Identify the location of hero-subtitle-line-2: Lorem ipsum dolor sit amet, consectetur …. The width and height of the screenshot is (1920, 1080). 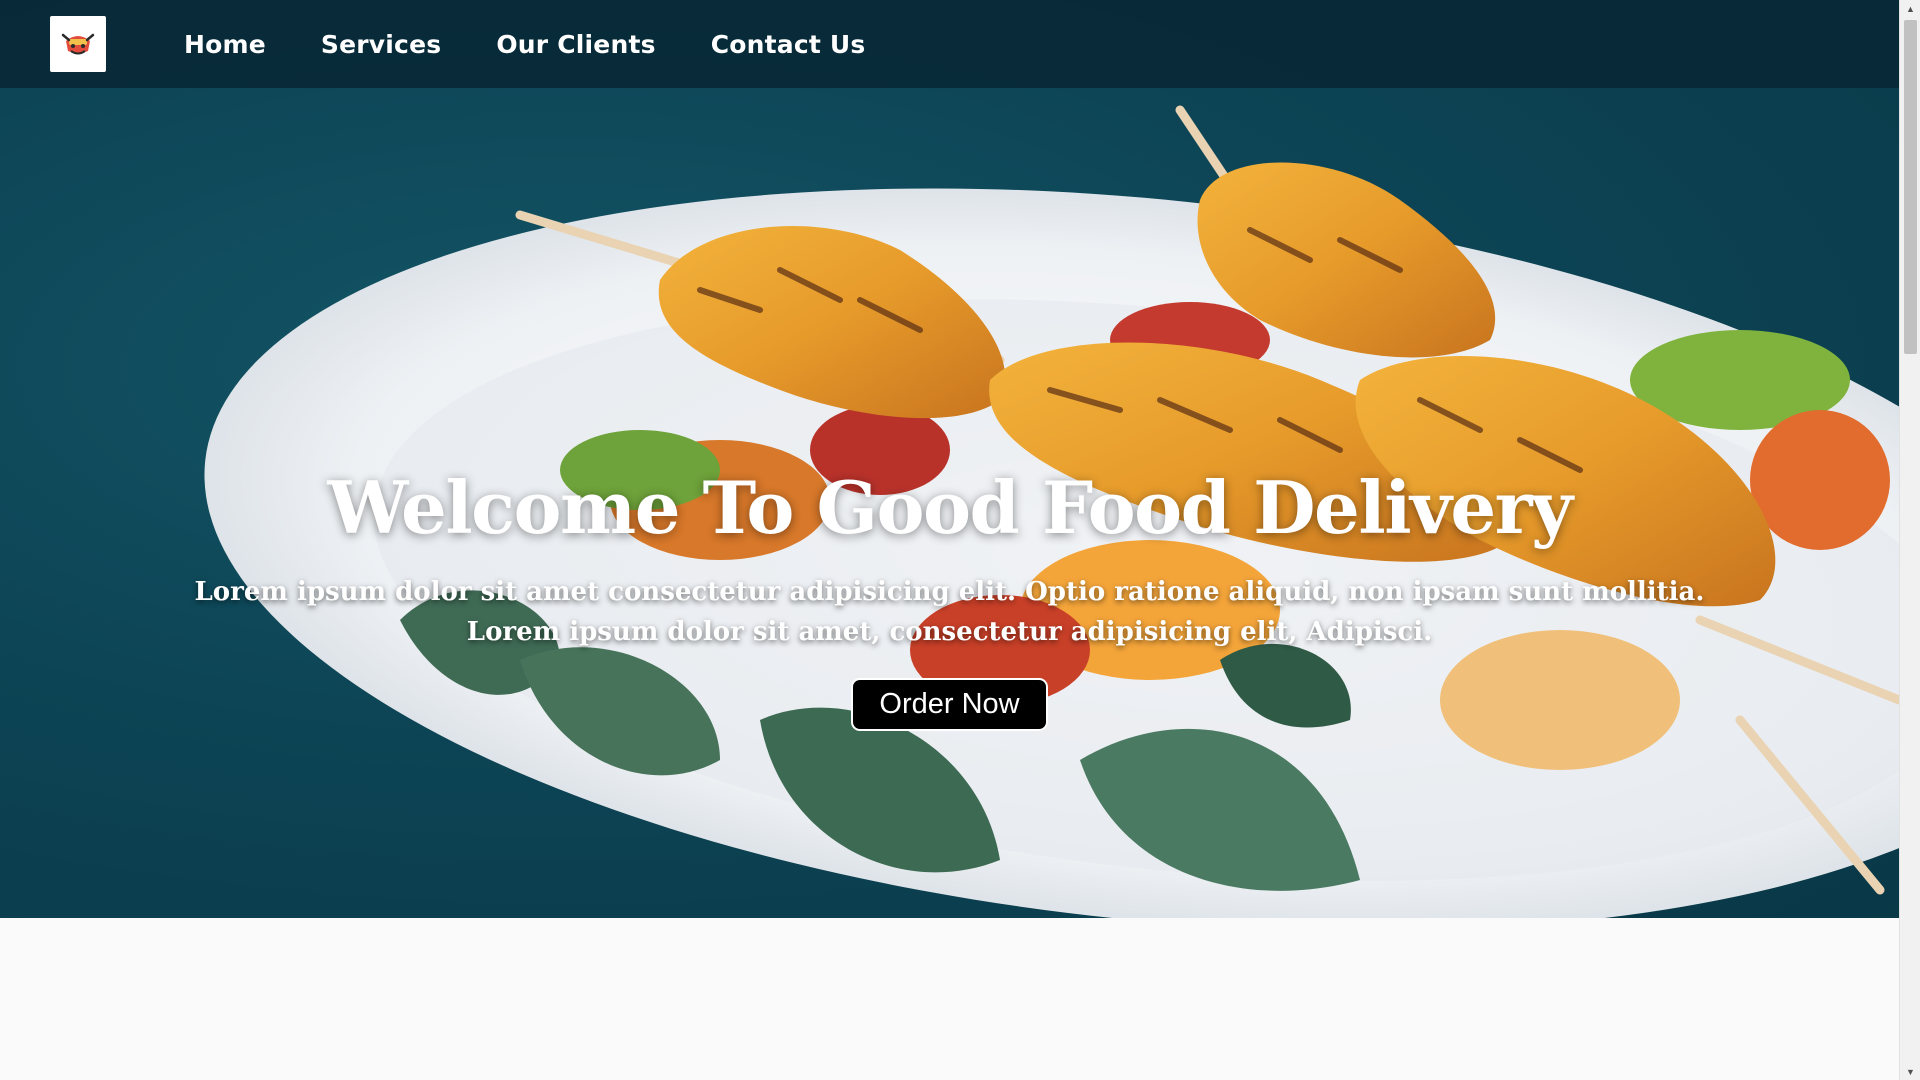
(949, 632).